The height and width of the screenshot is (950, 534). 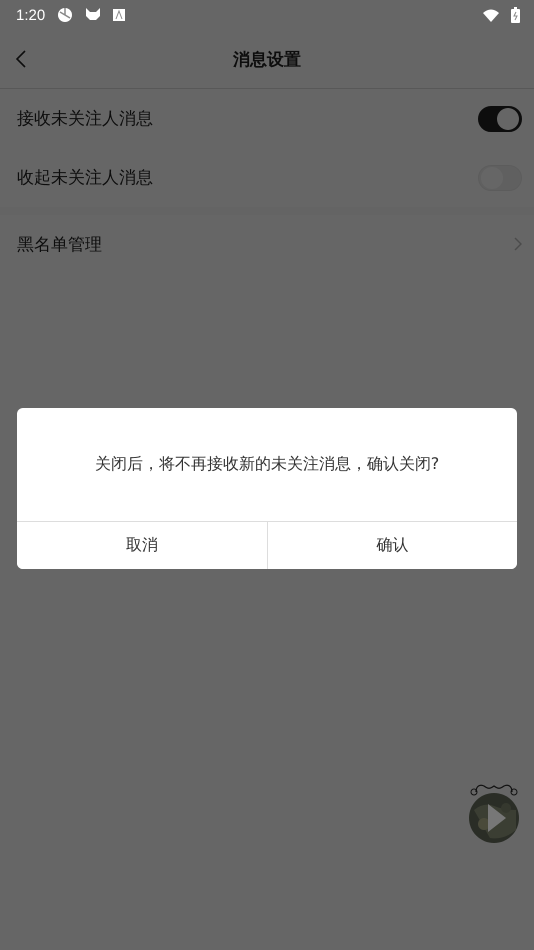 What do you see at coordinates (518, 244) in the screenshot?
I see `chevron-right-icon` at bounding box center [518, 244].